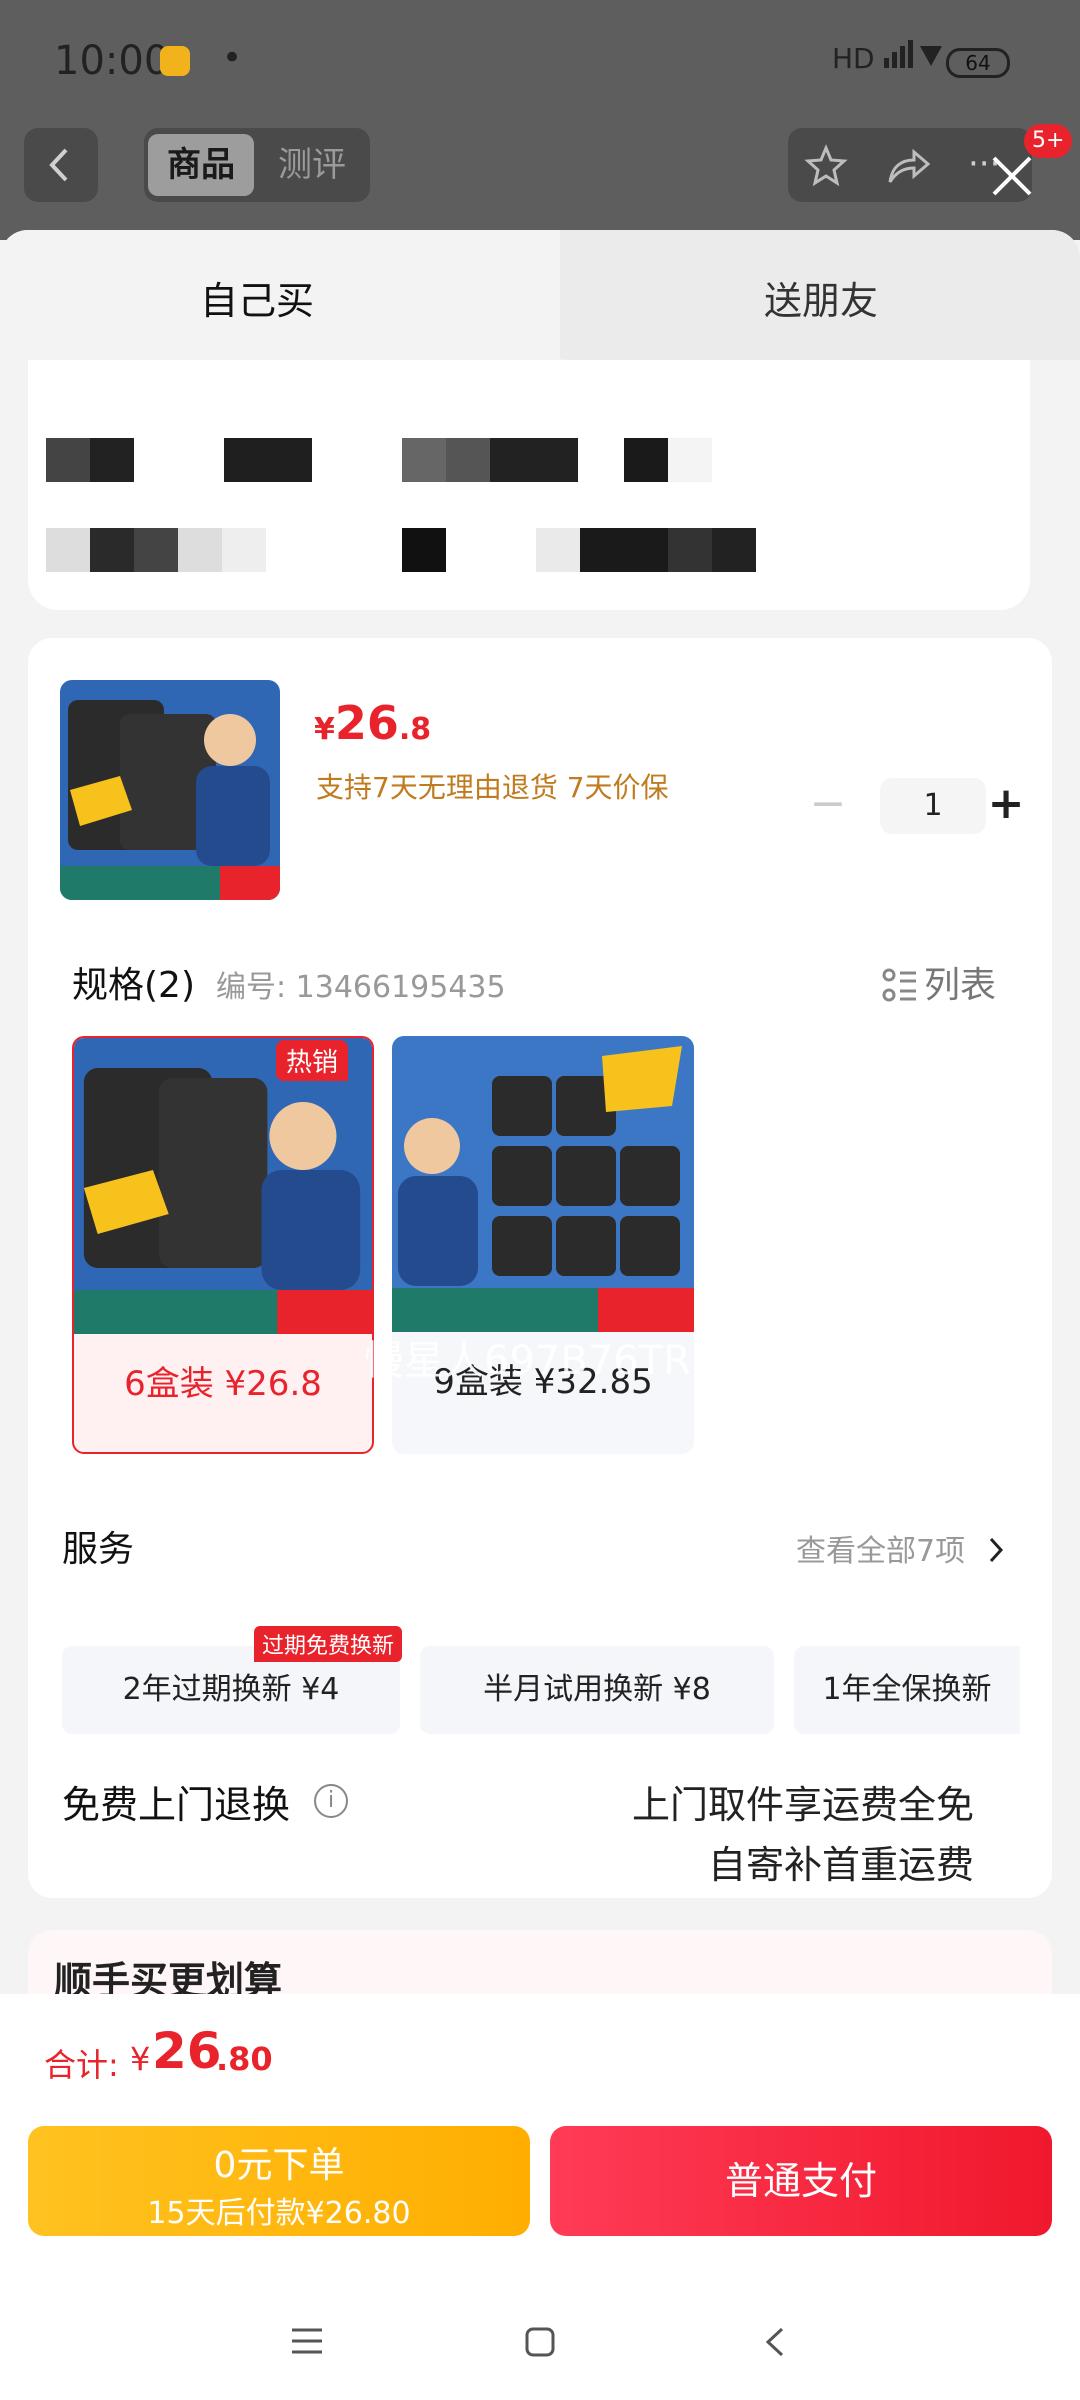 This screenshot has width=1080, height=2400. I want to click on signal-label: HD, so click(853, 58).